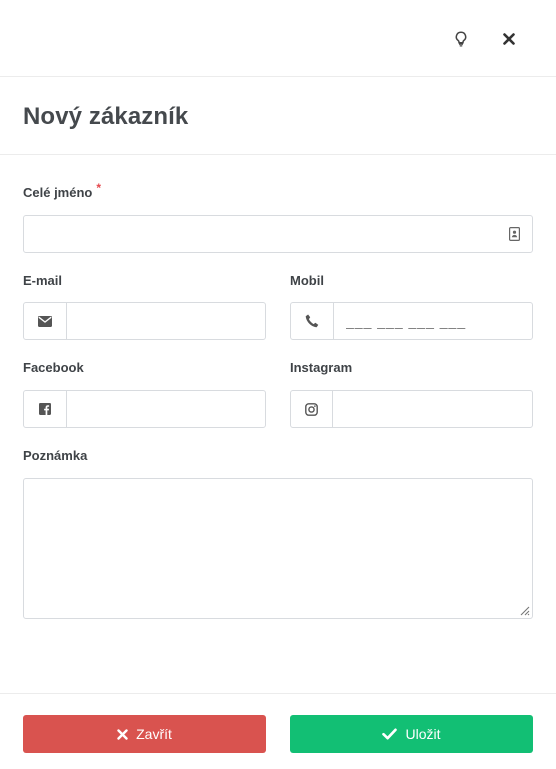 Image resolution: width=556 pixels, height=769 pixels. I want to click on instagram-addon, so click(312, 409).